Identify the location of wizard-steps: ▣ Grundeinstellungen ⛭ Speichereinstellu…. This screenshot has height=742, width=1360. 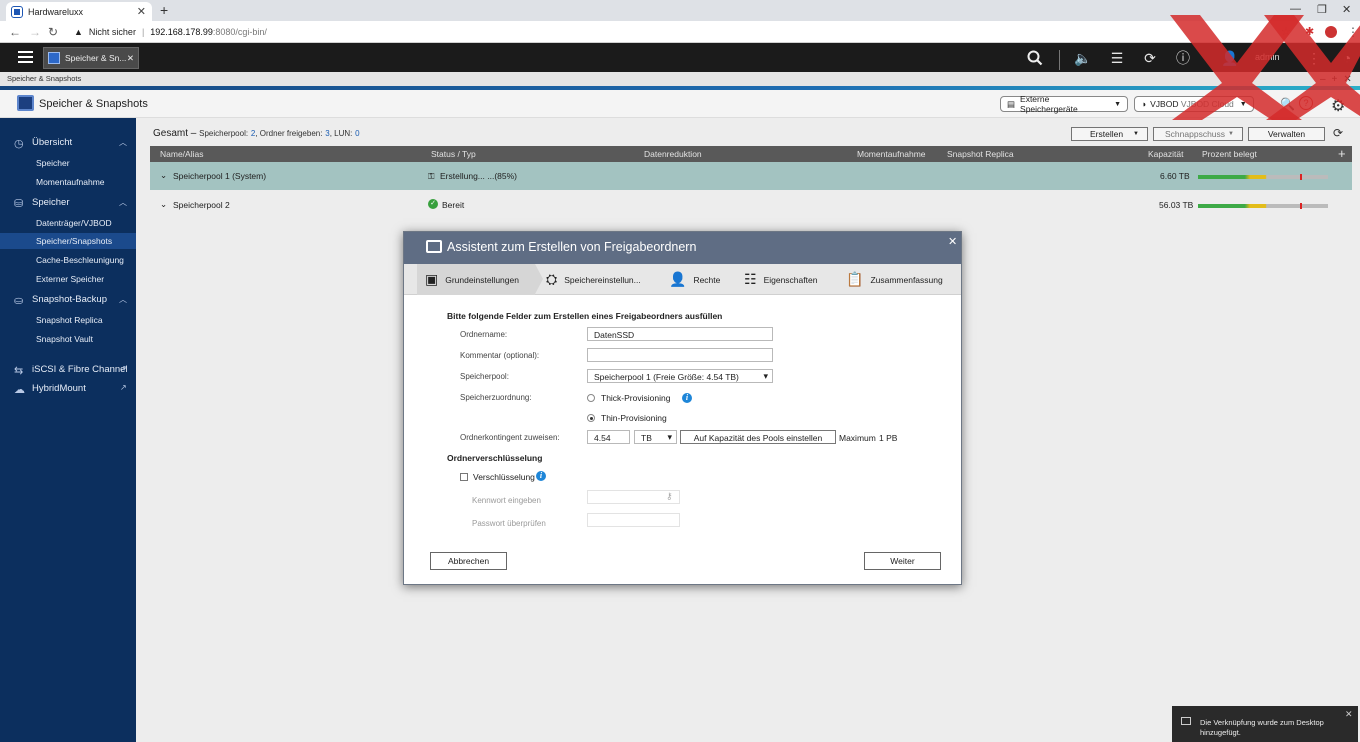
(682, 279).